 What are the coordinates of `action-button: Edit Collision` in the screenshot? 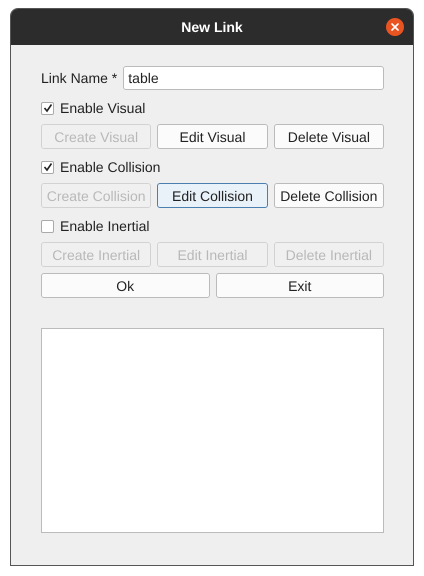 It's located at (212, 195).